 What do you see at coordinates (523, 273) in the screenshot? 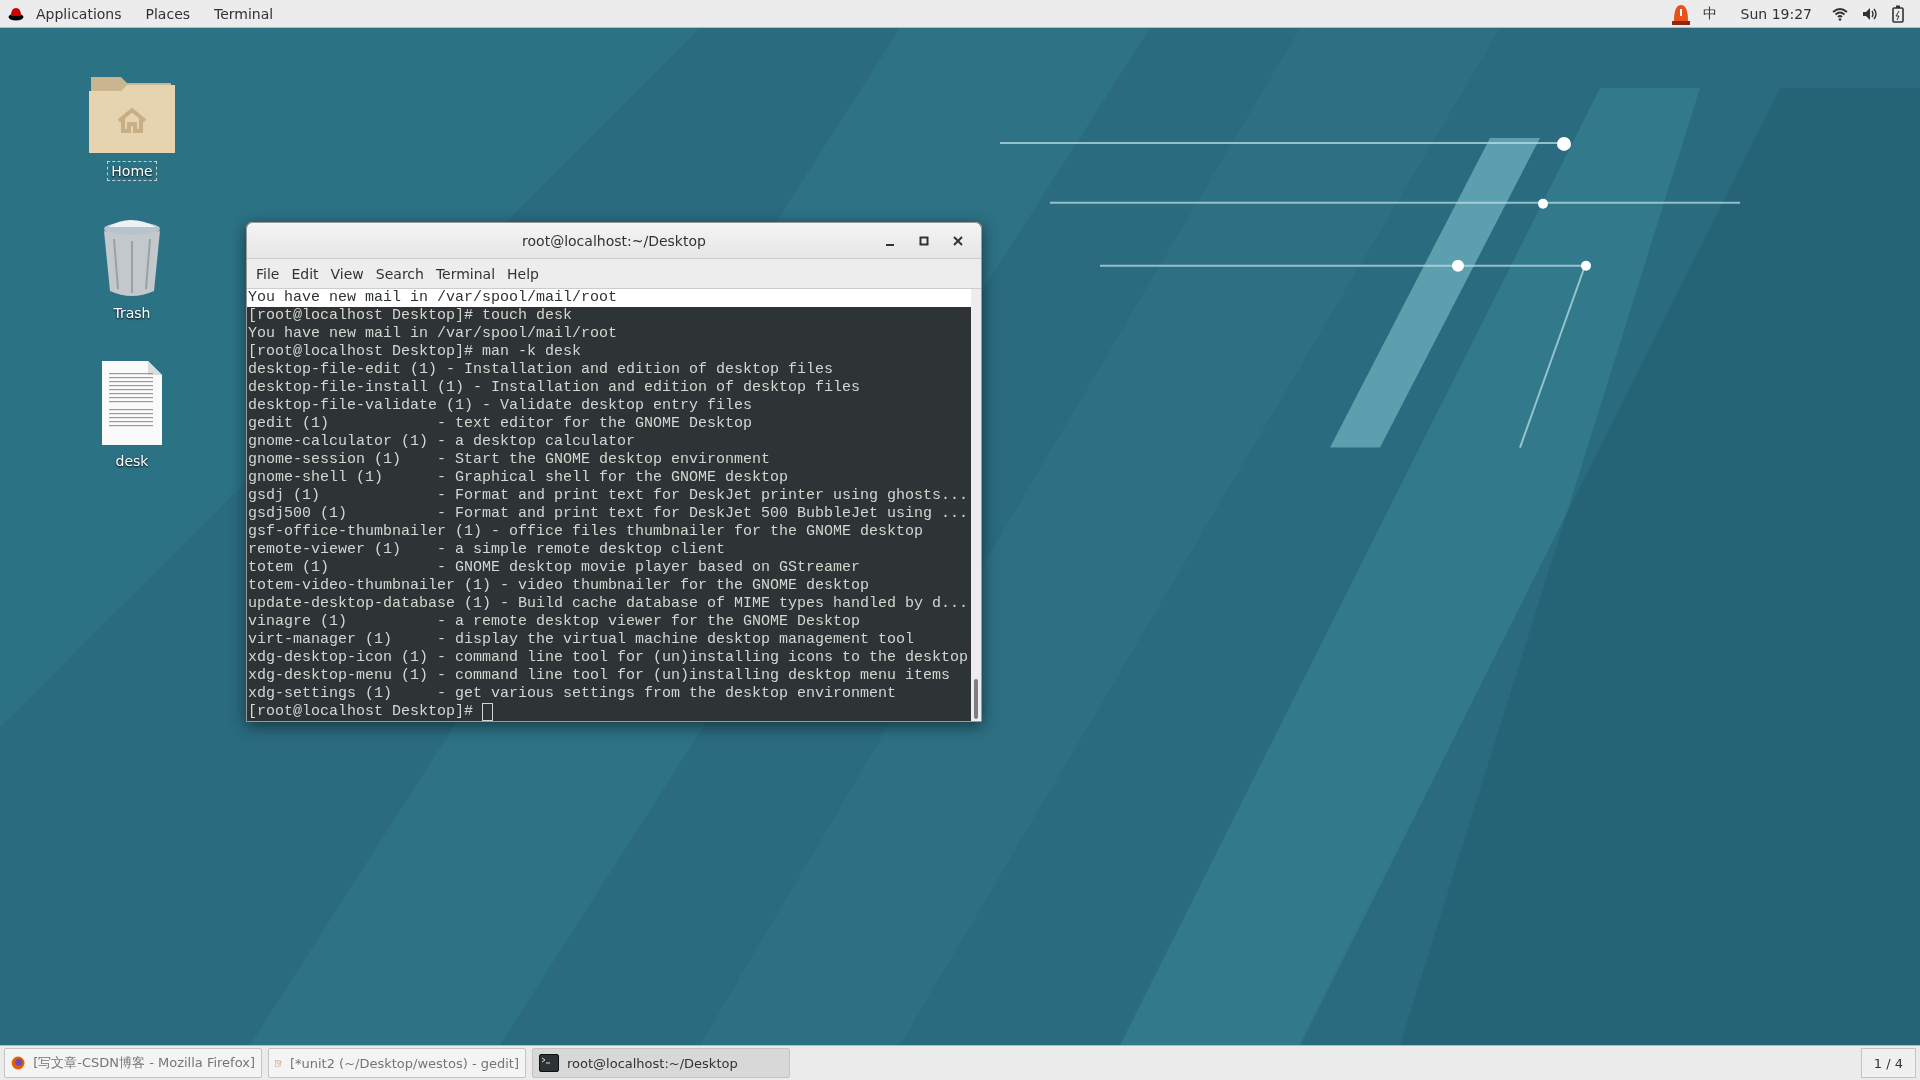
I see `menu-item: Help` at bounding box center [523, 273].